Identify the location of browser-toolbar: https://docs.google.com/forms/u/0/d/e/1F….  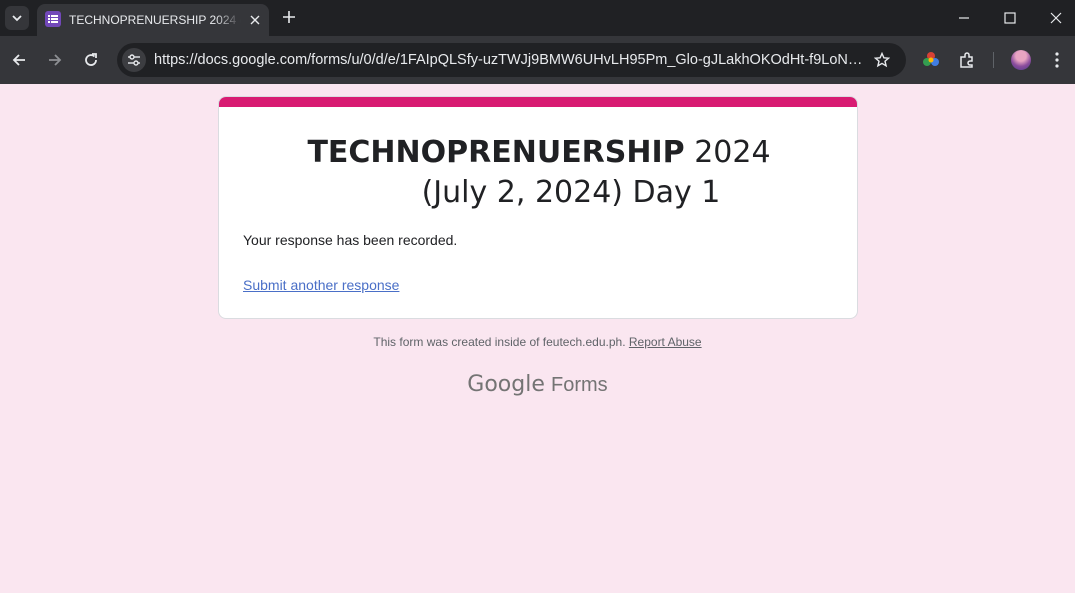
(537, 60).